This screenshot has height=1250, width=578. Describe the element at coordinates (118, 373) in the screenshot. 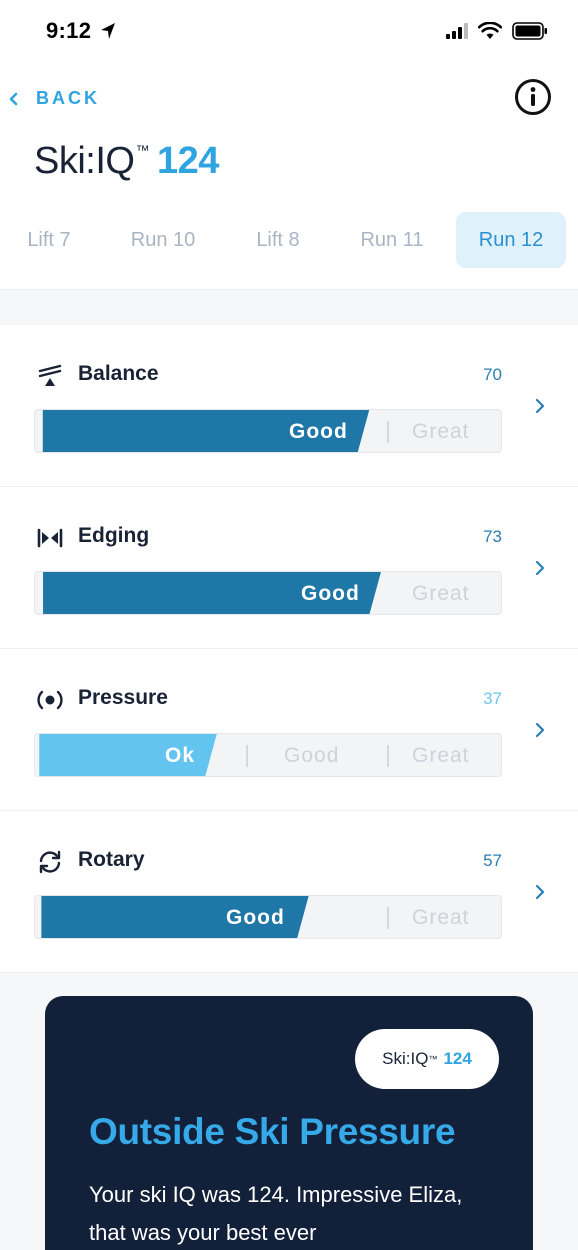

I see `metric-name: Balance` at that location.